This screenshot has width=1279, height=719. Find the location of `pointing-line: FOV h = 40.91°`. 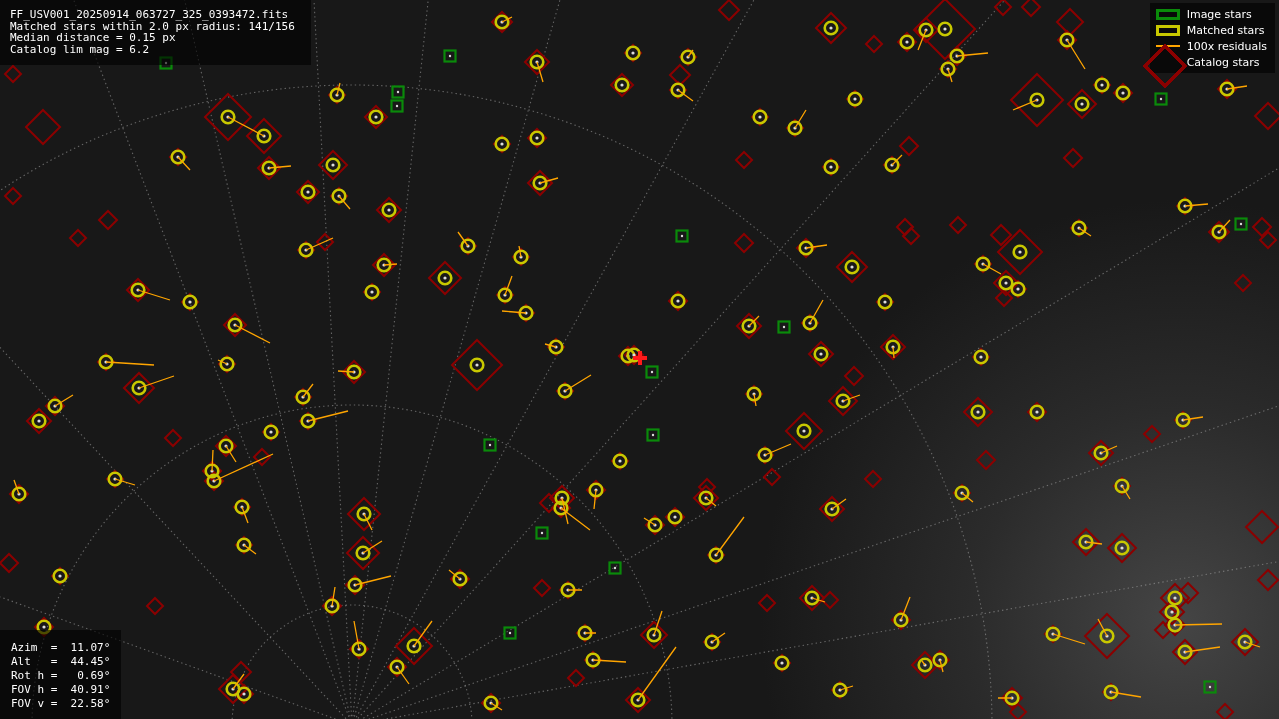

pointing-line: FOV h = 40.91° is located at coordinates (61, 690).